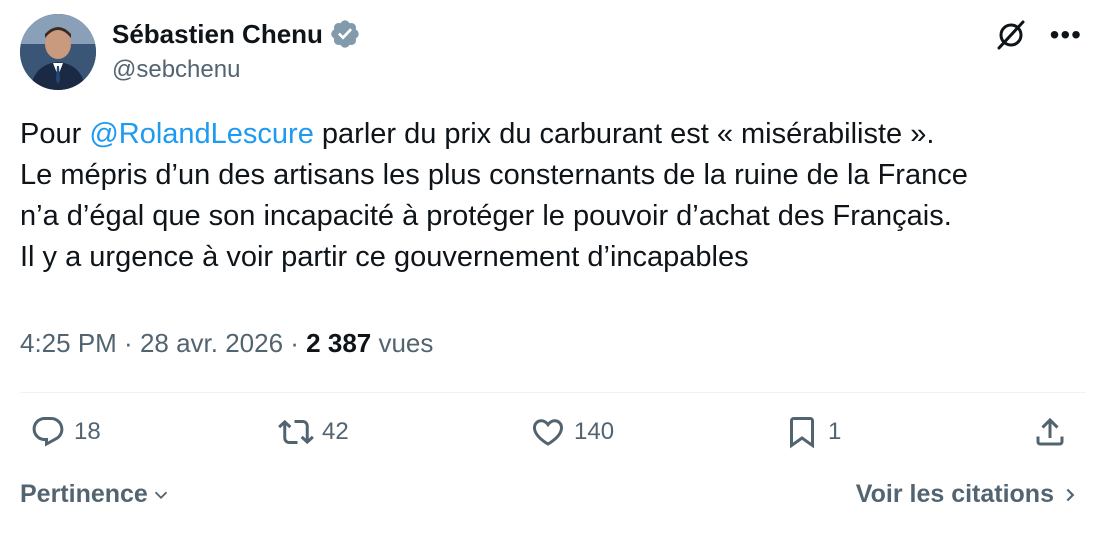 The height and width of the screenshot is (533, 1106). What do you see at coordinates (201, 134) in the screenshot?
I see `mention-link: @RolandLescure` at bounding box center [201, 134].